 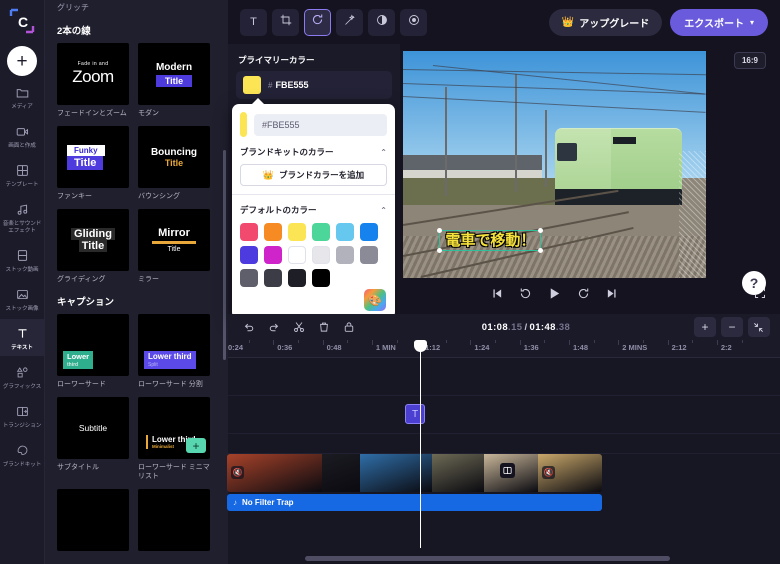 What do you see at coordinates (22, 174) in the screenshot?
I see `sidebar-item-templates: テンプレート` at bounding box center [22, 174].